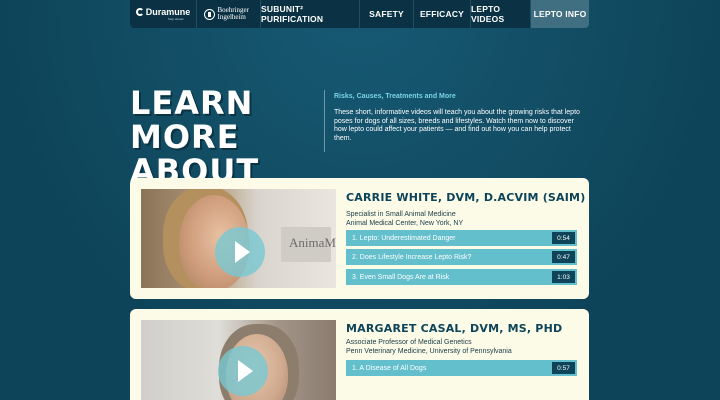  What do you see at coordinates (461, 238) in the screenshot?
I see `video-link: 1. Lepto: Underestimated Danger 0:54` at bounding box center [461, 238].